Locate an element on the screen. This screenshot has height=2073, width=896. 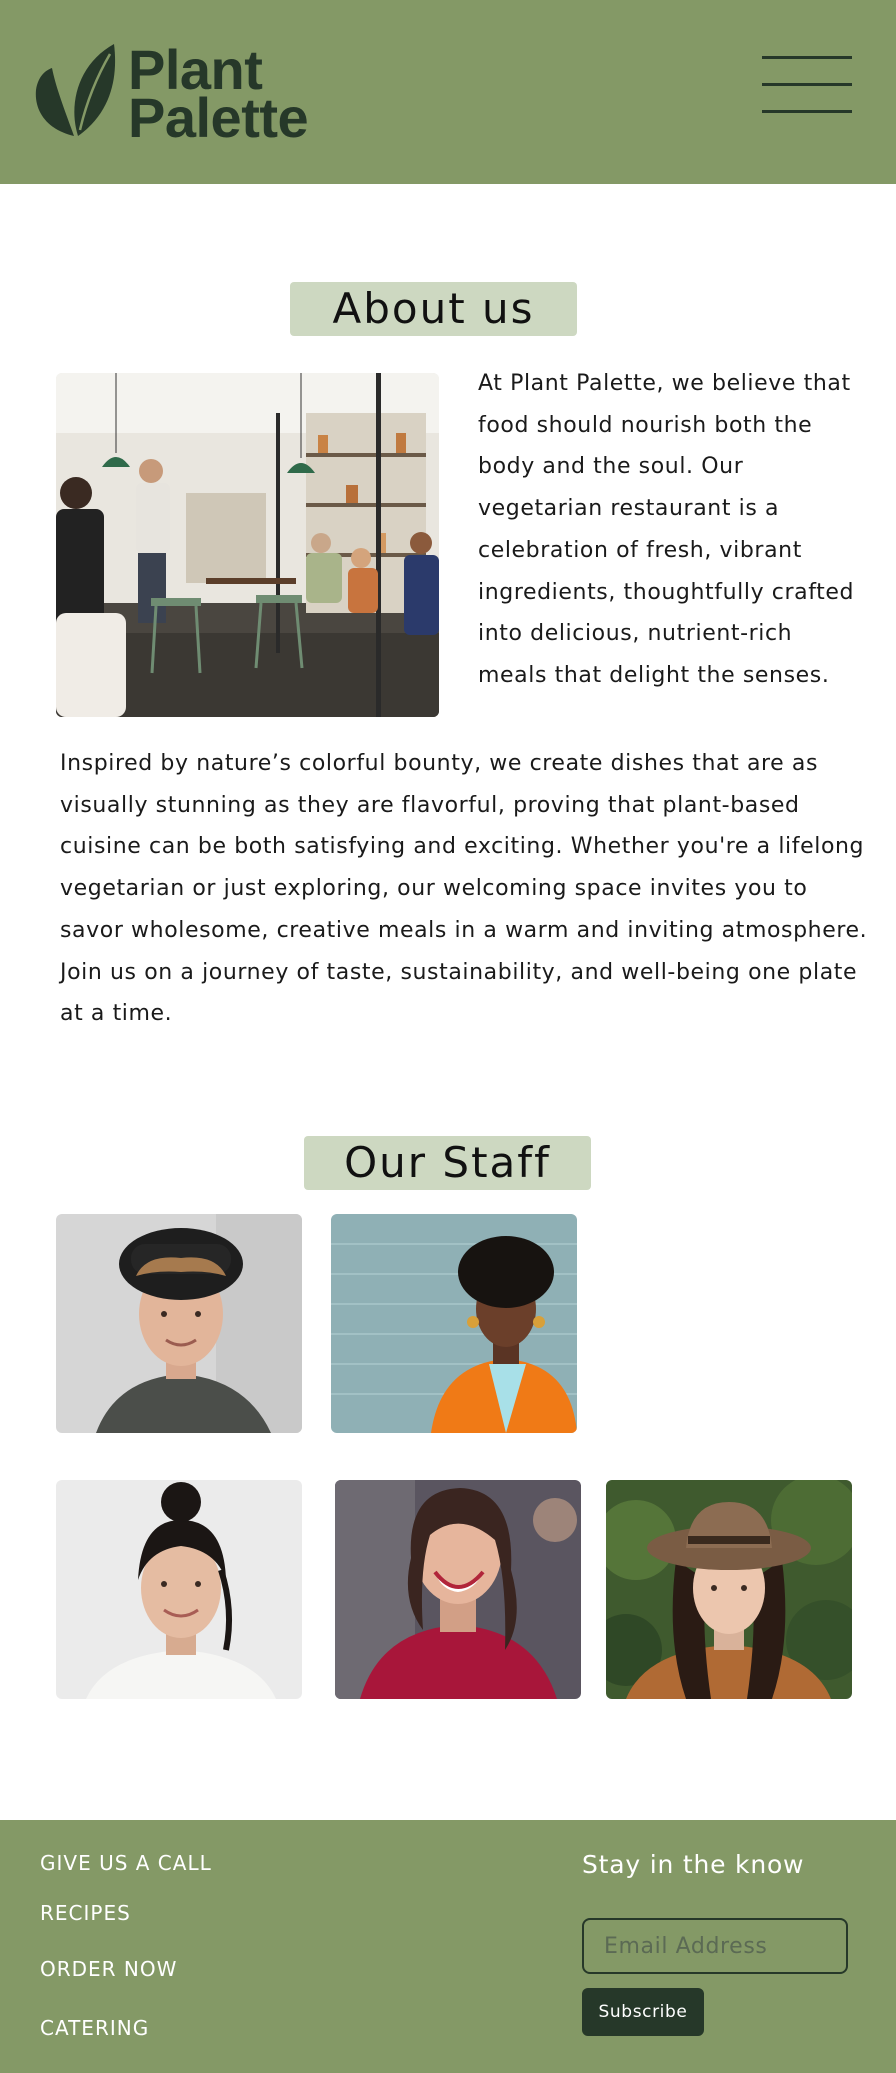
email-field is located at coordinates (715, 1946).